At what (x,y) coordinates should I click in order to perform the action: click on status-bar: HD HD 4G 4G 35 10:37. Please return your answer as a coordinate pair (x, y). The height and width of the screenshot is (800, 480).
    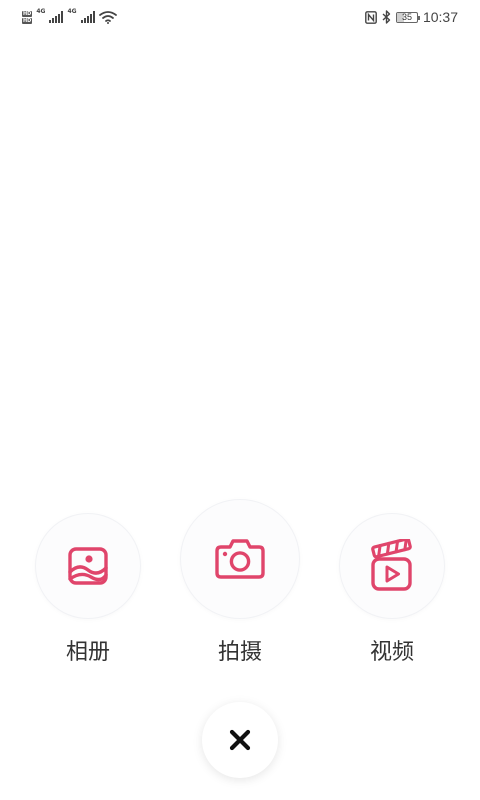
    Looking at the image, I should click on (240, 17).